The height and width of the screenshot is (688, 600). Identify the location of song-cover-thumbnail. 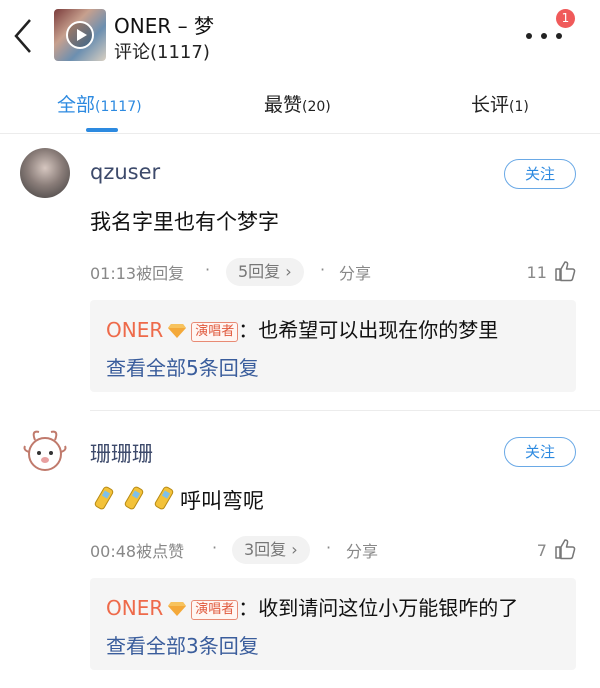
(80, 35).